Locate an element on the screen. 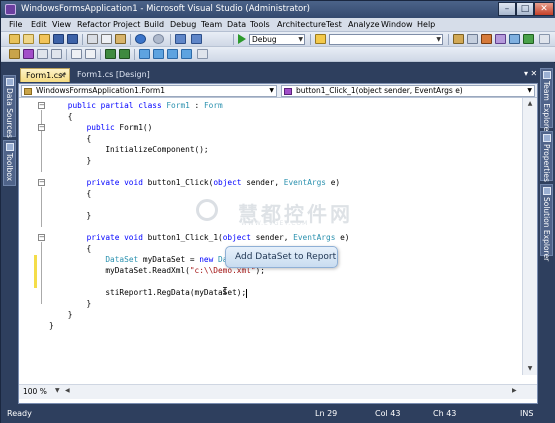 This screenshot has height=423, width=555. undo-icon is located at coordinates (140, 39).